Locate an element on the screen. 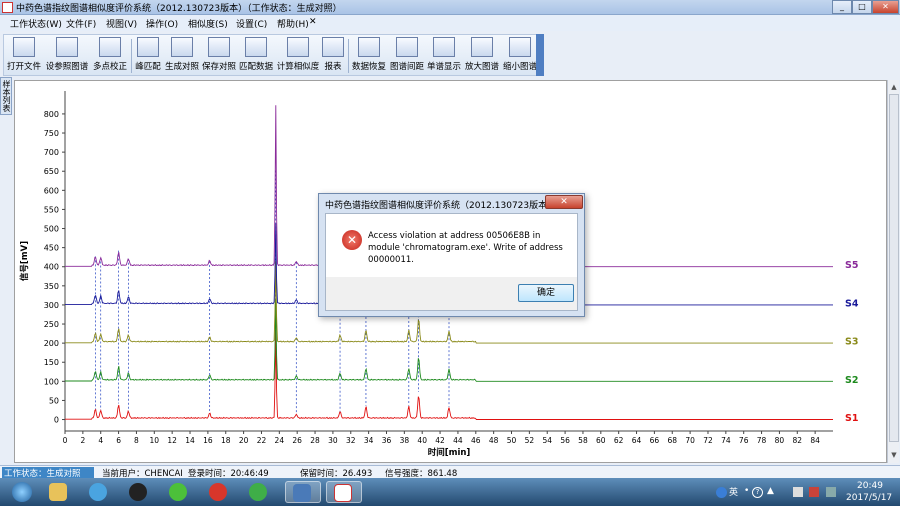 The image size is (900, 506). match-data-button: 匹配数据 is located at coordinates (256, 56).